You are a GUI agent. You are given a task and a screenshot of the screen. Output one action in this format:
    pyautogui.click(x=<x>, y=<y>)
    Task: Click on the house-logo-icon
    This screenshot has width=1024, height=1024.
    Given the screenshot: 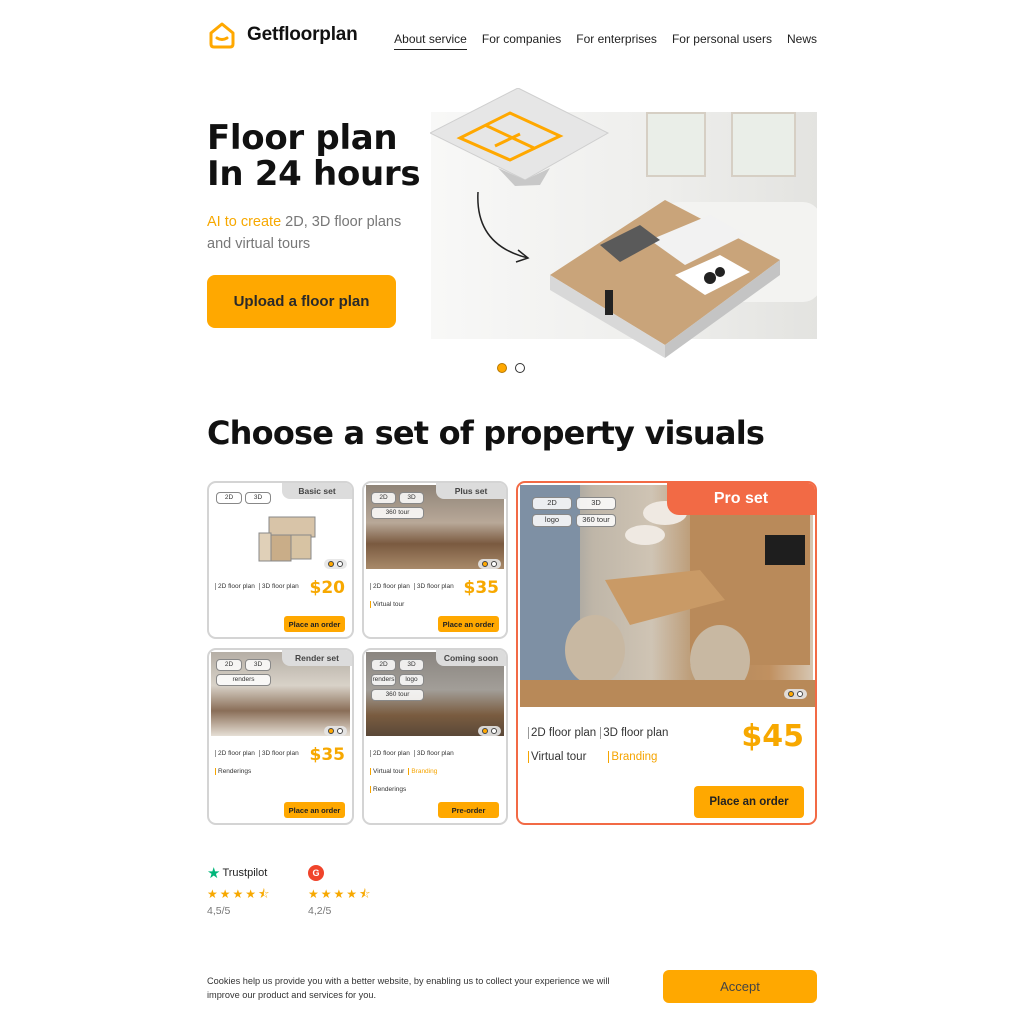 What is the action you would take?
    pyautogui.click(x=222, y=35)
    